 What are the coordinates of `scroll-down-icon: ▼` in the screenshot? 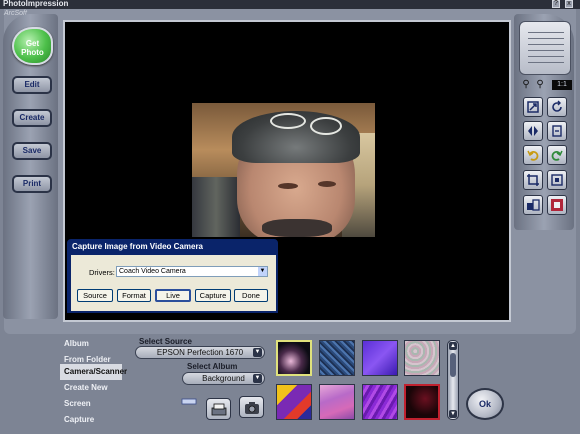 It's located at (453, 414).